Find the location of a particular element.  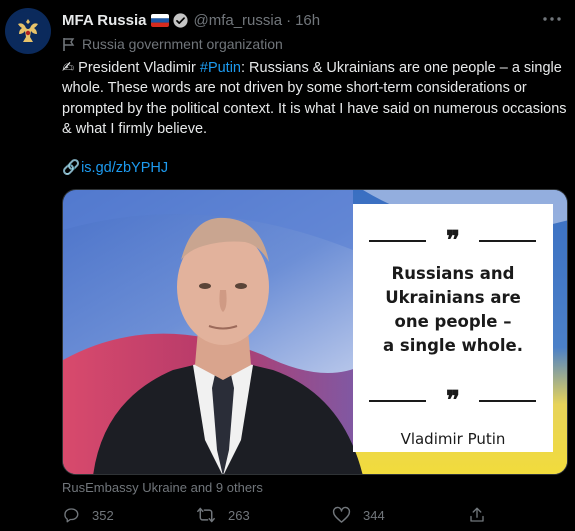

reply-icon is located at coordinates (71, 515).